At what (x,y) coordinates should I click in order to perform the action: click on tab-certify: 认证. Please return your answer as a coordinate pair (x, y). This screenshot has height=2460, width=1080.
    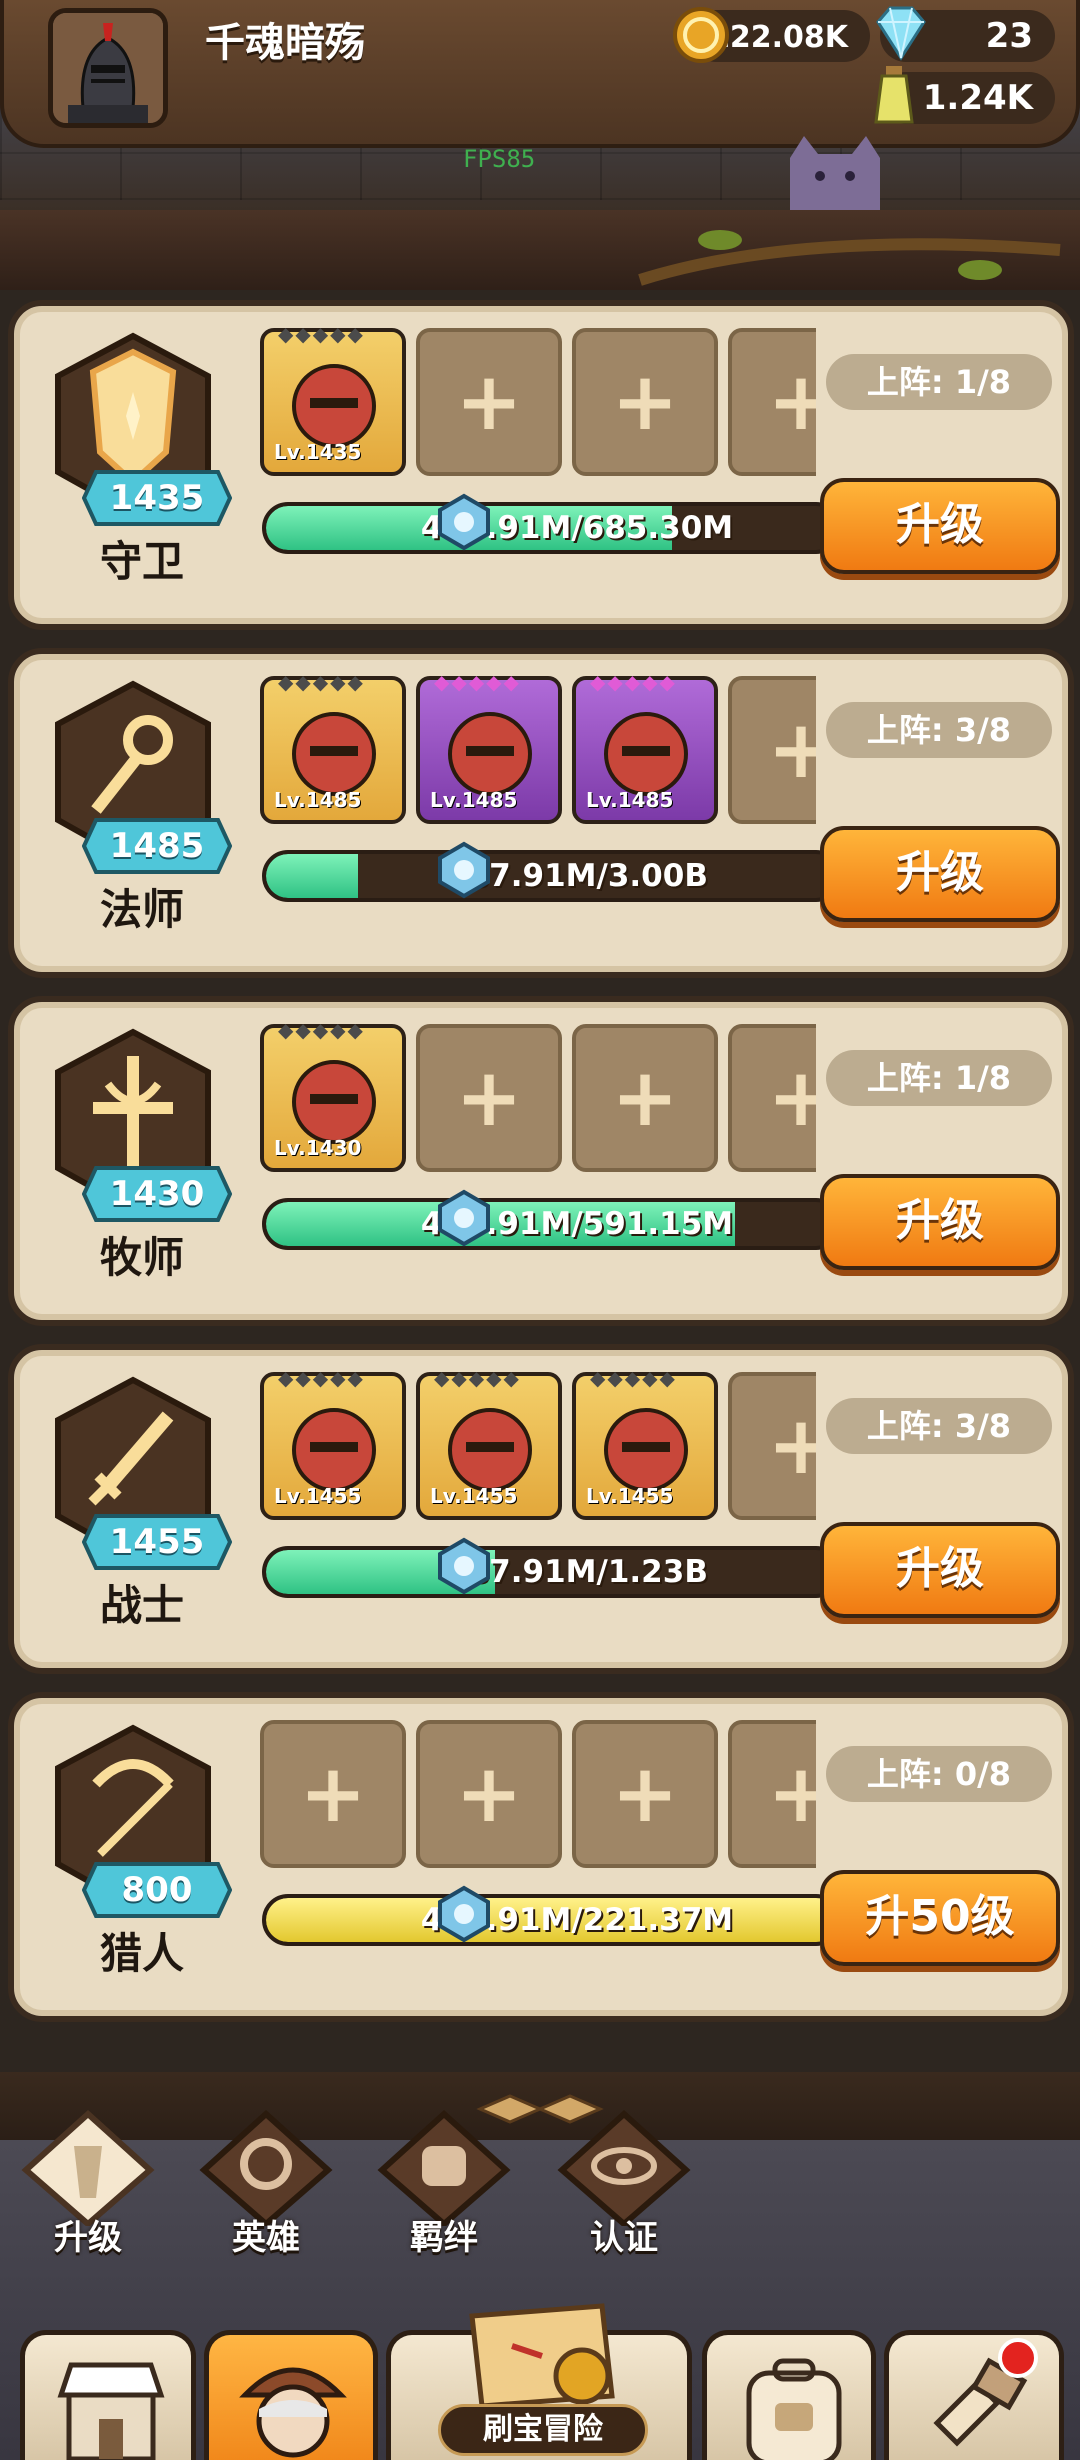
    Looking at the image, I should click on (624, 2186).